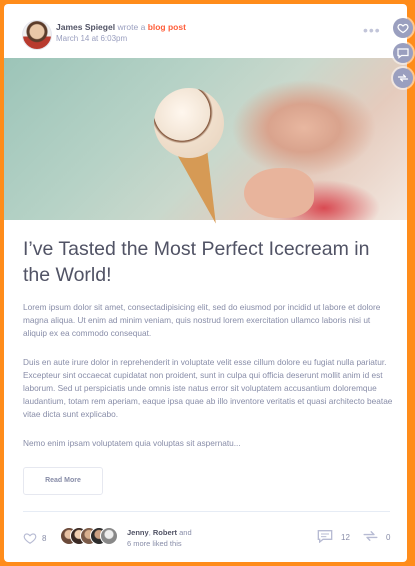 The image size is (415, 566). Describe the element at coordinates (63, 481) in the screenshot. I see `read-more-button: Read More` at that location.